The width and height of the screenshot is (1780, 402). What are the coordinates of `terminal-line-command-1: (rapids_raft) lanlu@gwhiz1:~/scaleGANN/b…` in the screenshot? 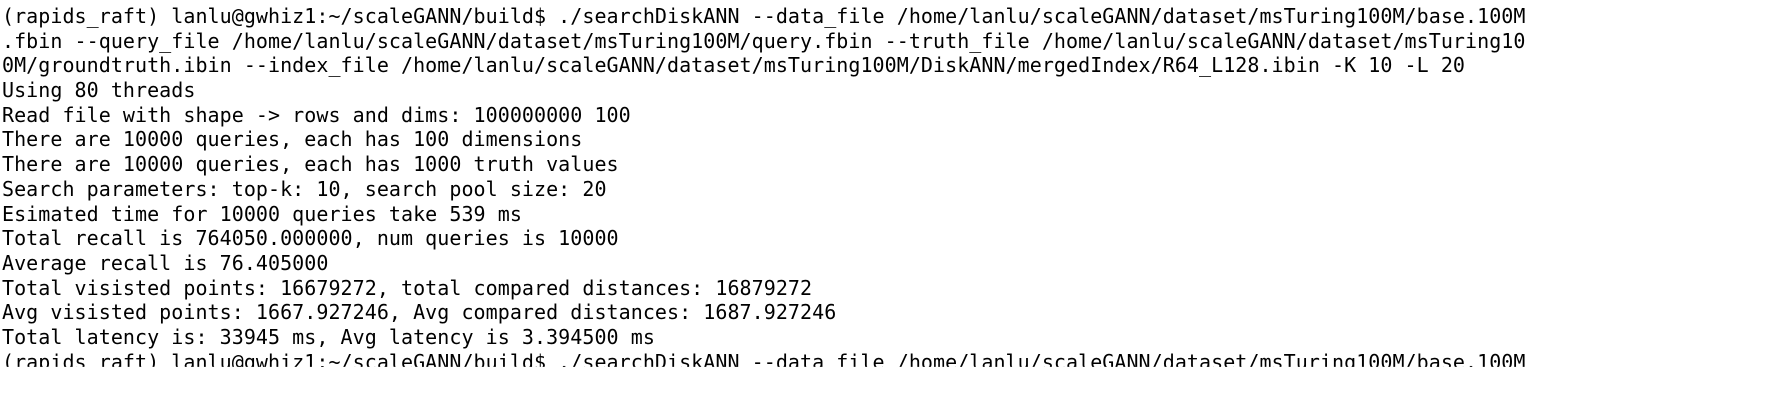 It's located at (764, 16).